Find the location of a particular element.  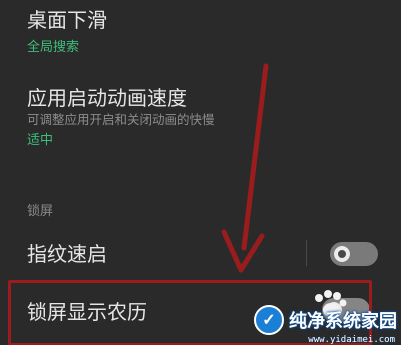

annotation-arrow-icon is located at coordinates (245, 168).